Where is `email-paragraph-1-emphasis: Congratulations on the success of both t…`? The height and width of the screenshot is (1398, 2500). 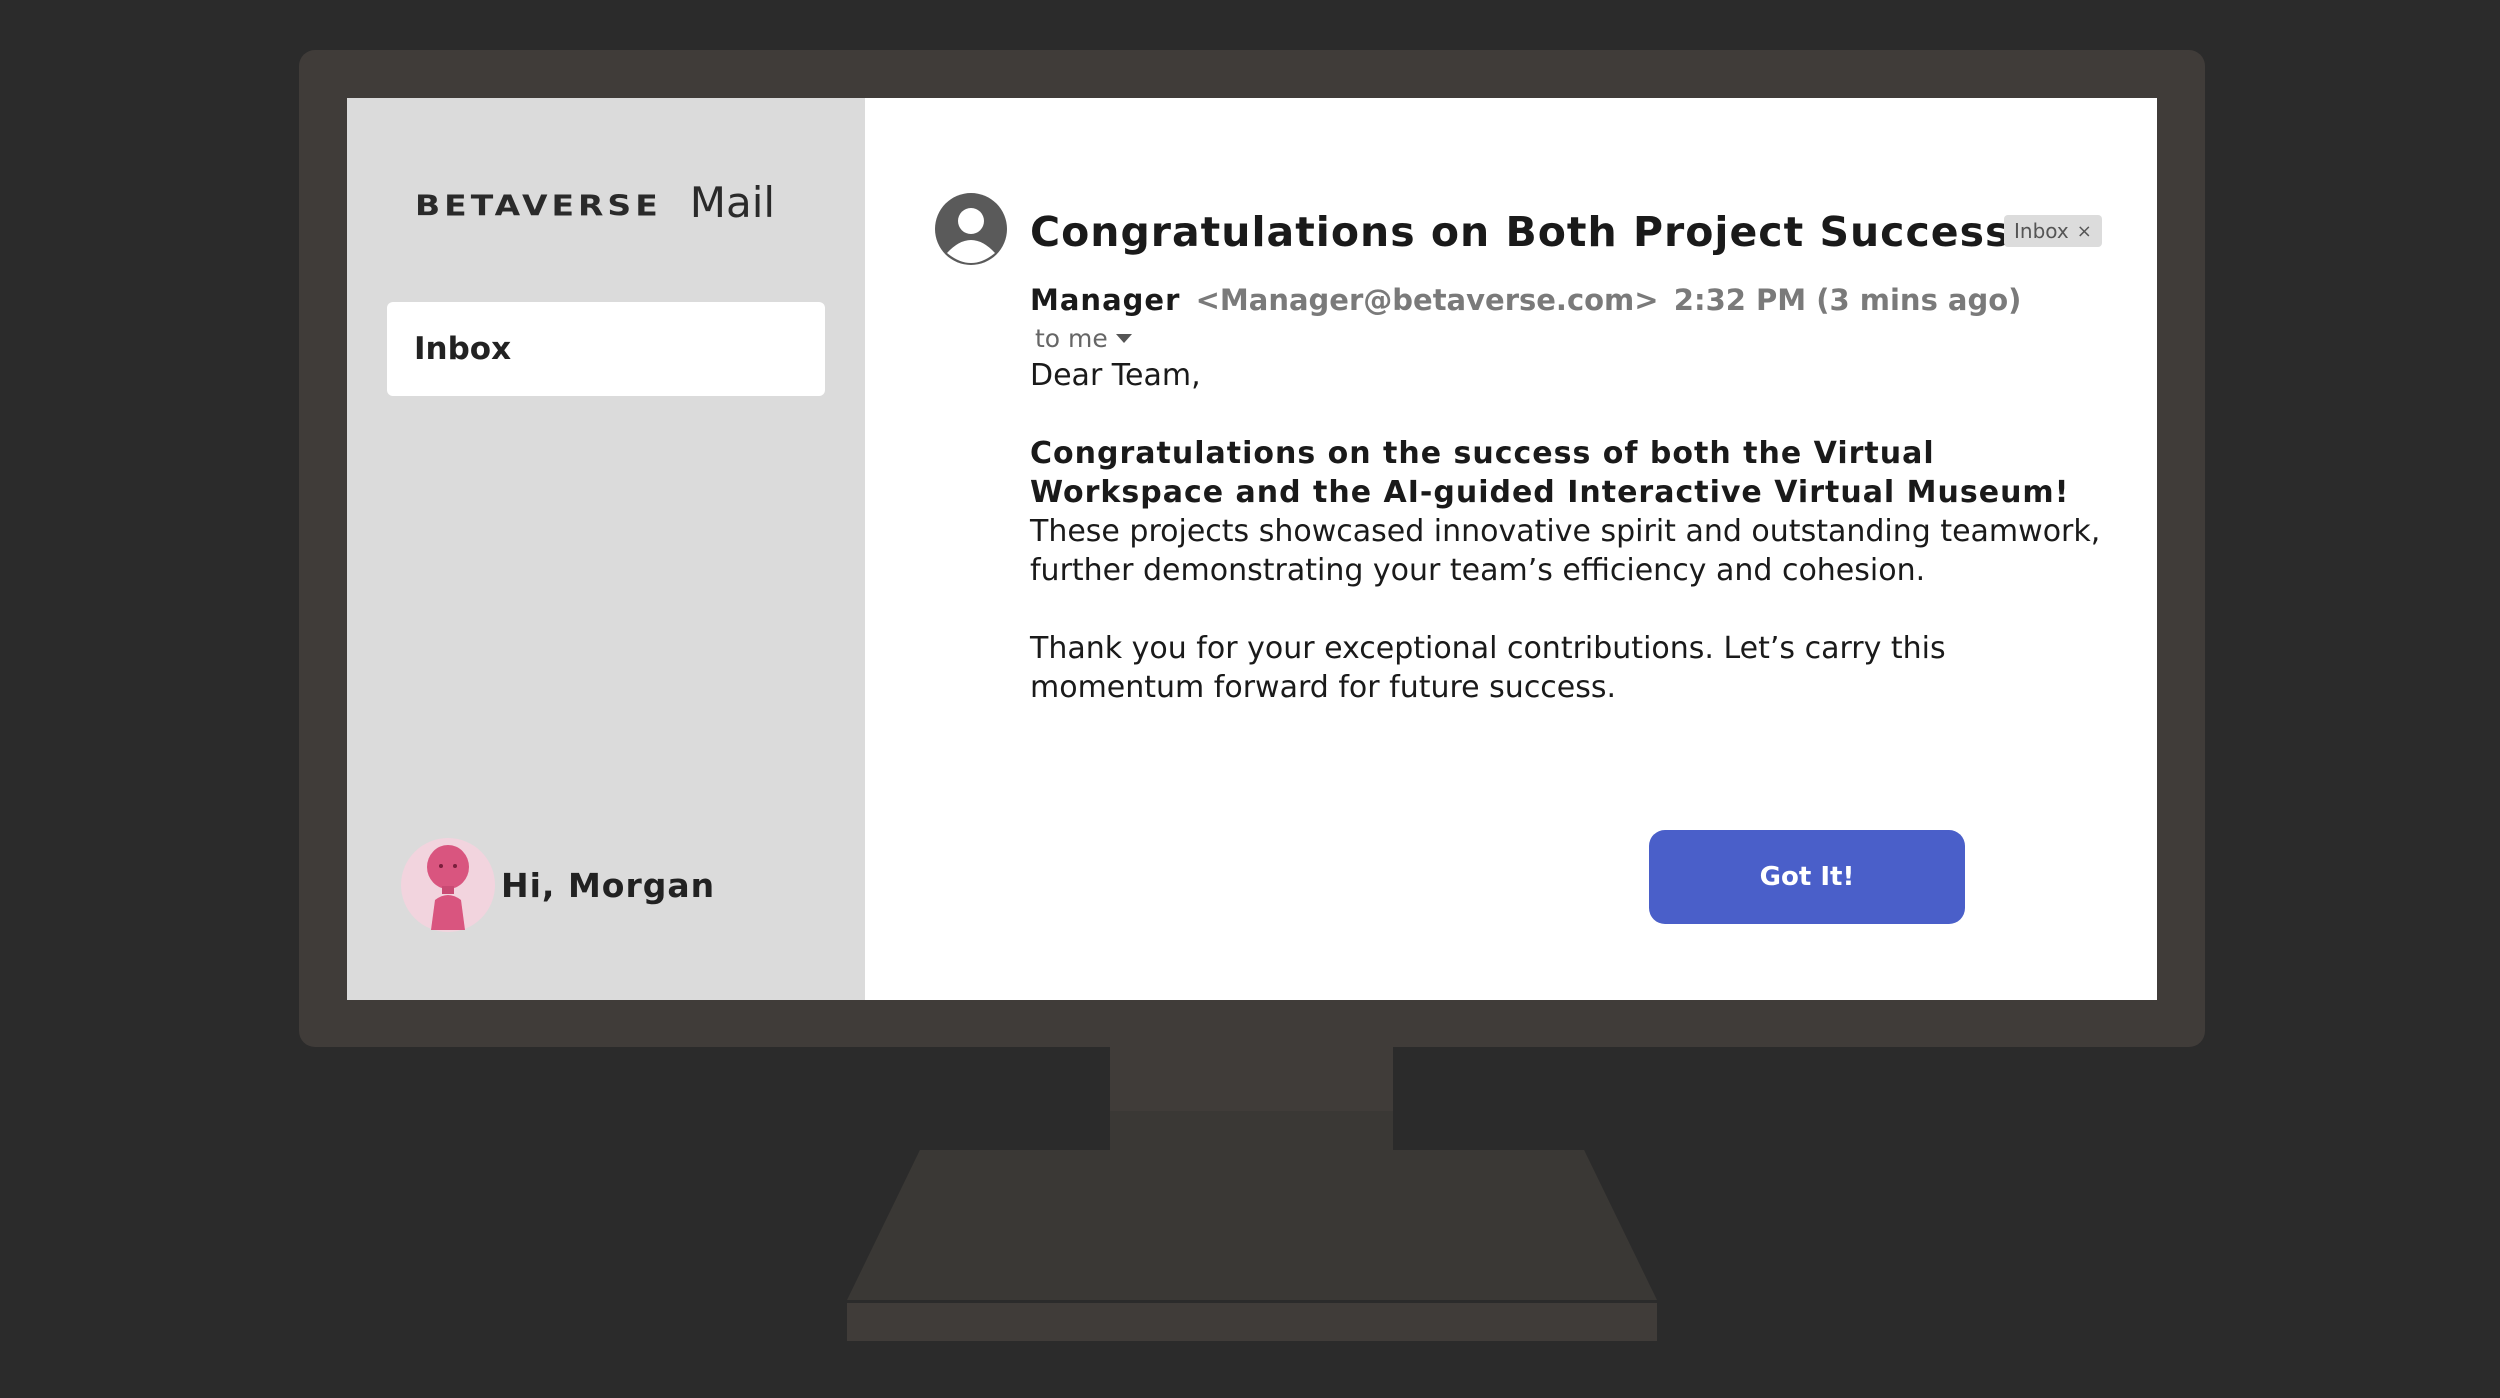 email-paragraph-1-emphasis: Congratulations on the success of both t… is located at coordinates (1550, 473).